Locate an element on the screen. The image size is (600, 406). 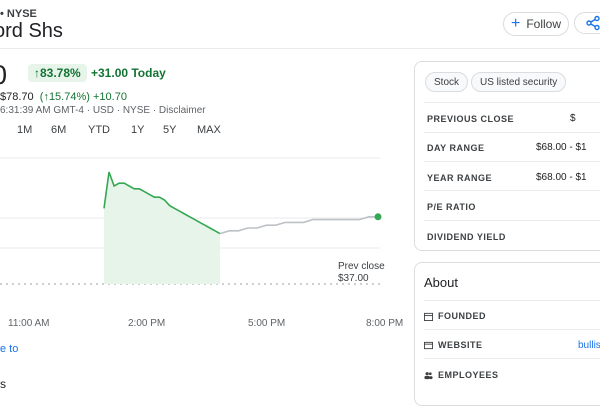
x-axis-label: 11:00 AM is located at coordinates (29, 323).